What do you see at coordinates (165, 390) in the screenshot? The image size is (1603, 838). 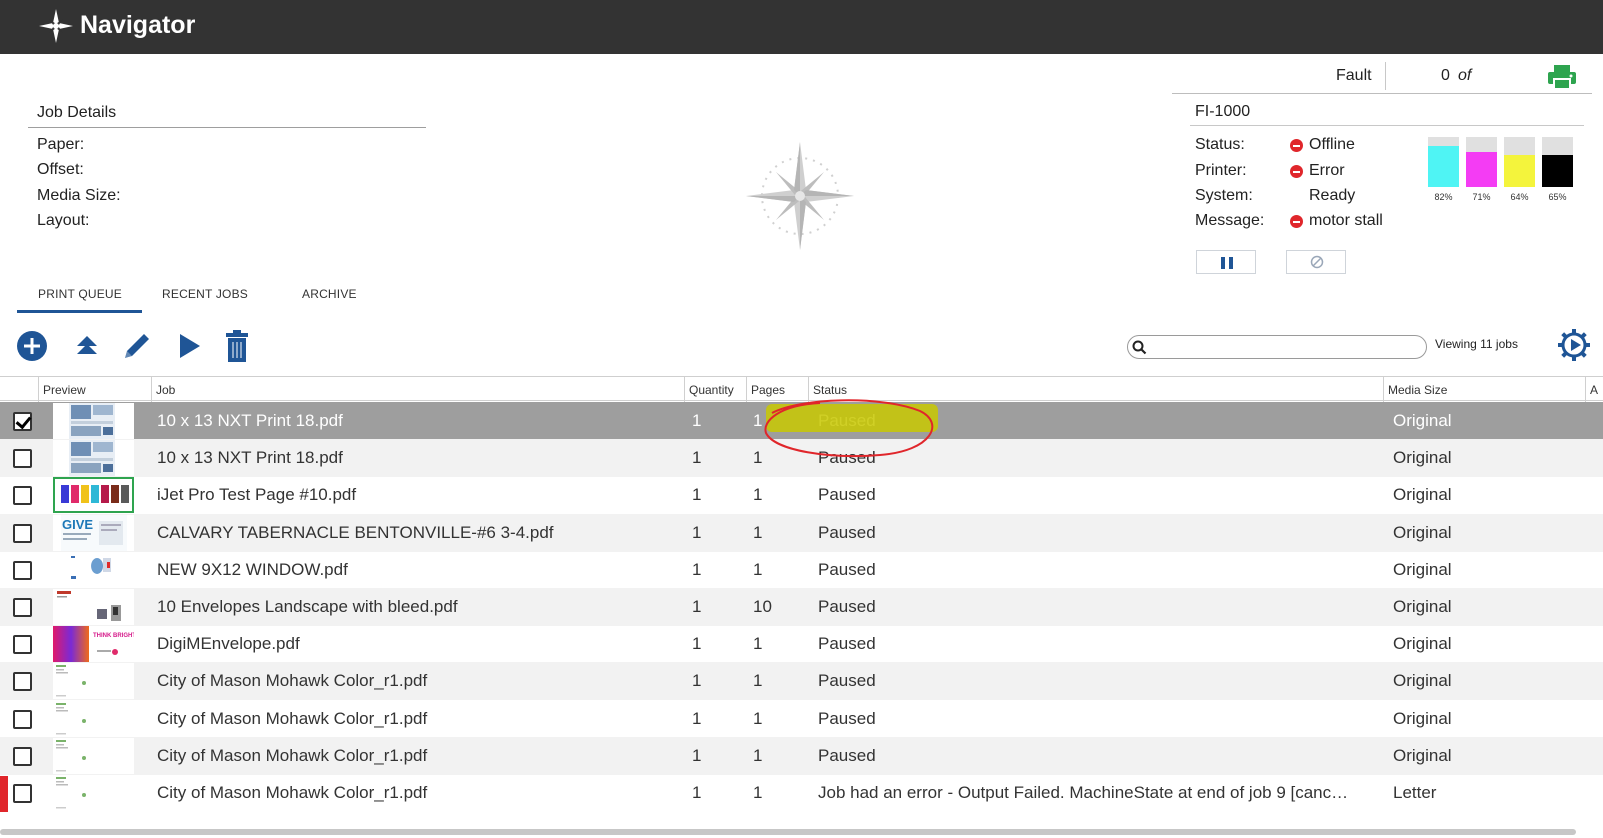 I see `column-job: Job` at bounding box center [165, 390].